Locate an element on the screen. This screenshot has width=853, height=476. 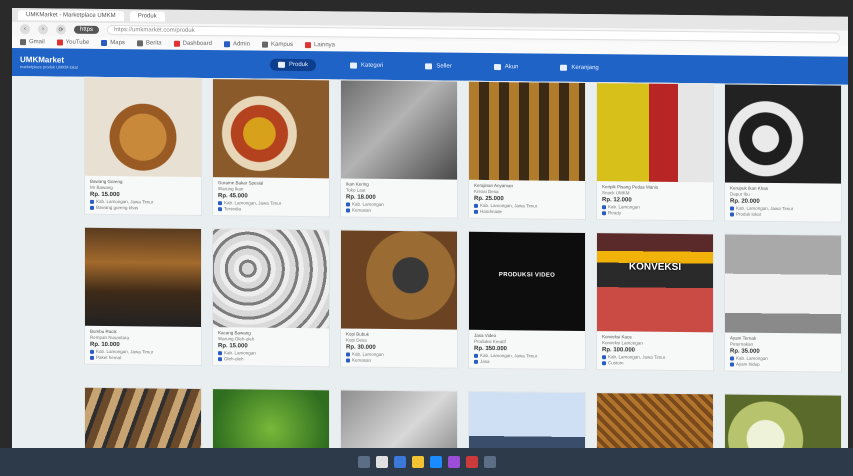
nav-item-seller: Seller is located at coordinates (438, 66).